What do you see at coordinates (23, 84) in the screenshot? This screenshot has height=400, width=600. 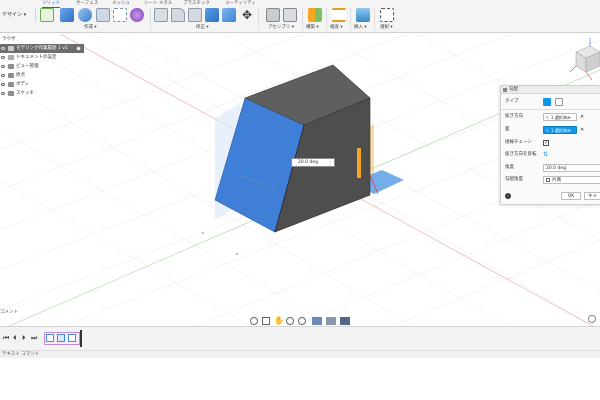 I see `browser-item-label: ボディ` at bounding box center [23, 84].